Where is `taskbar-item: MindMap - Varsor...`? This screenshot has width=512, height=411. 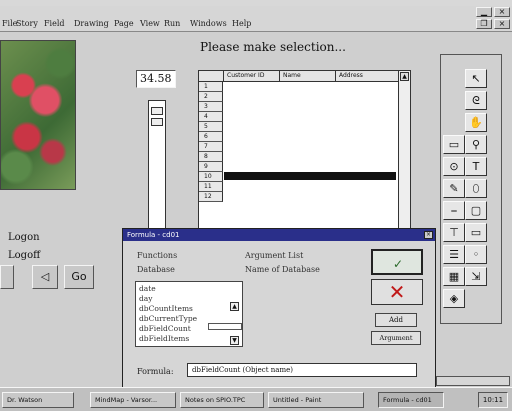
taskbar-item: MindMap - Varsor... is located at coordinates (133, 400).